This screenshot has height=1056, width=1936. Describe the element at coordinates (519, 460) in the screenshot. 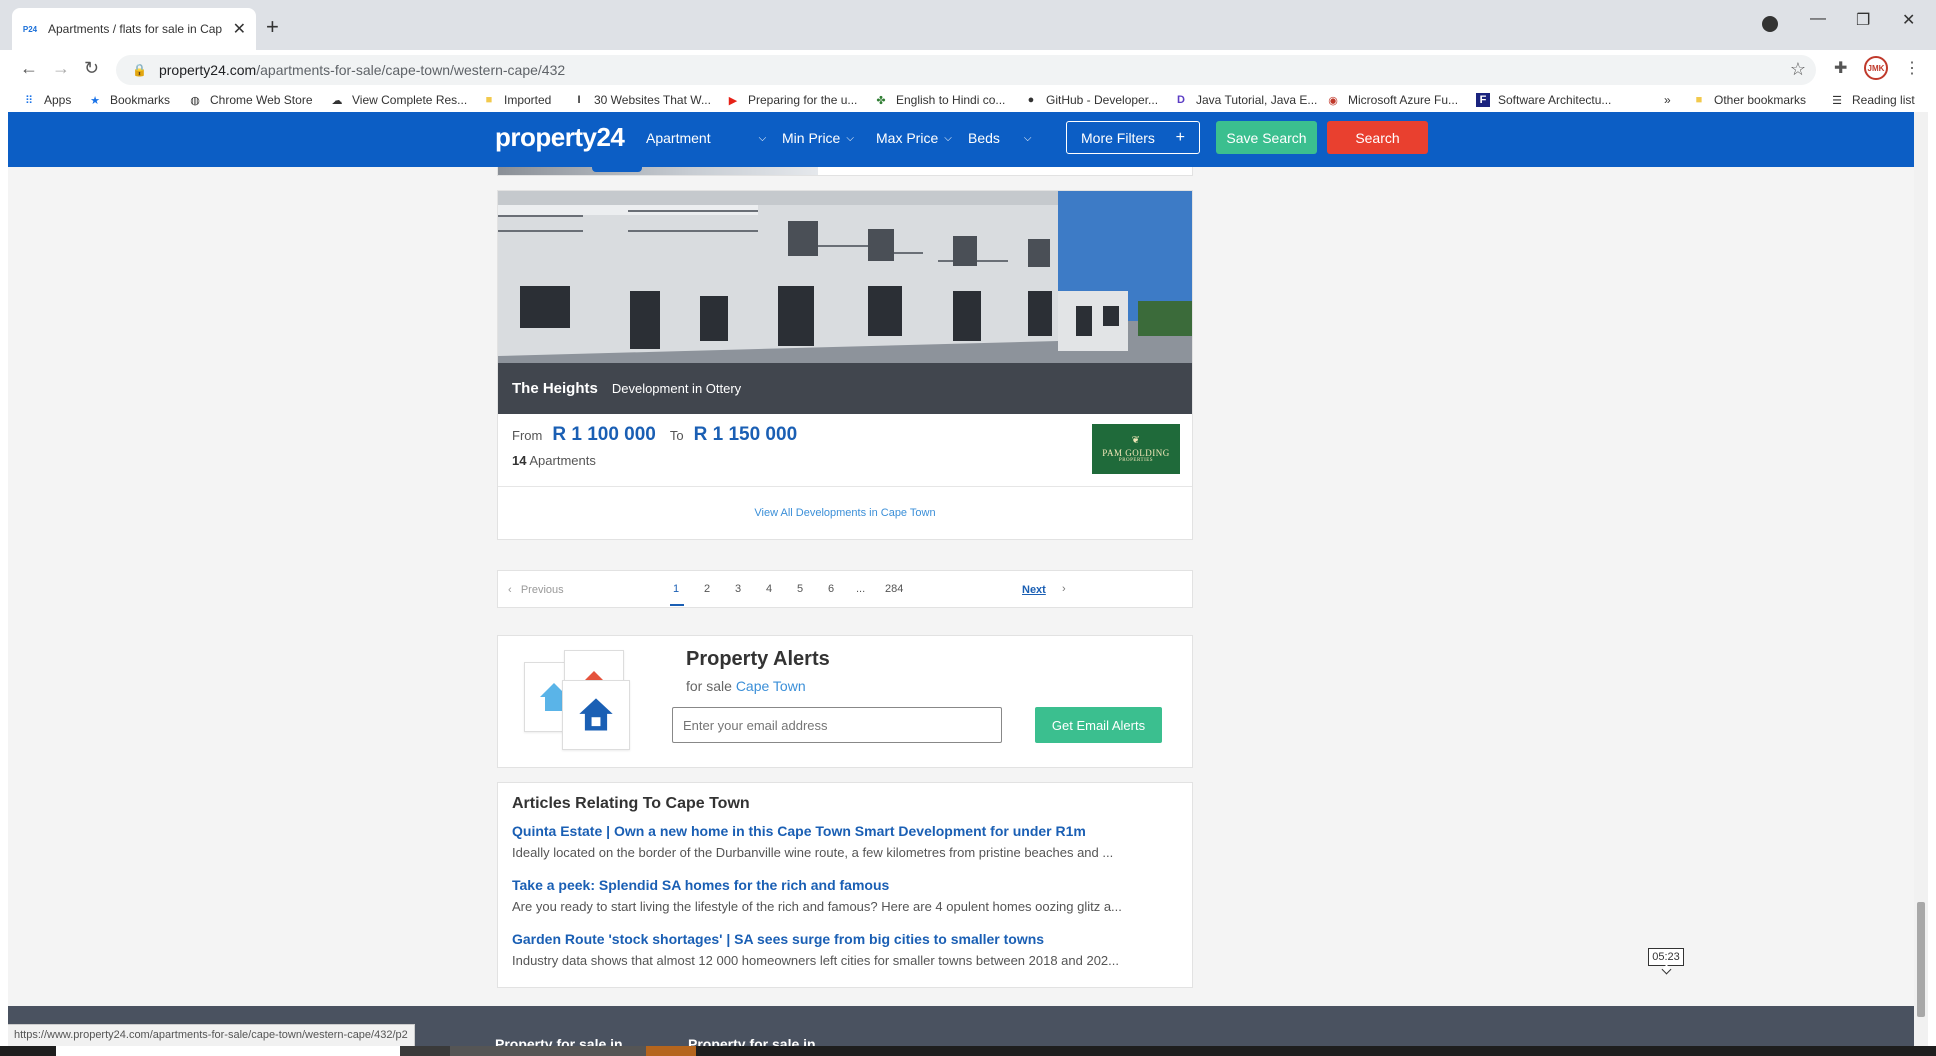

I see `apartment-count-number: 14` at that location.